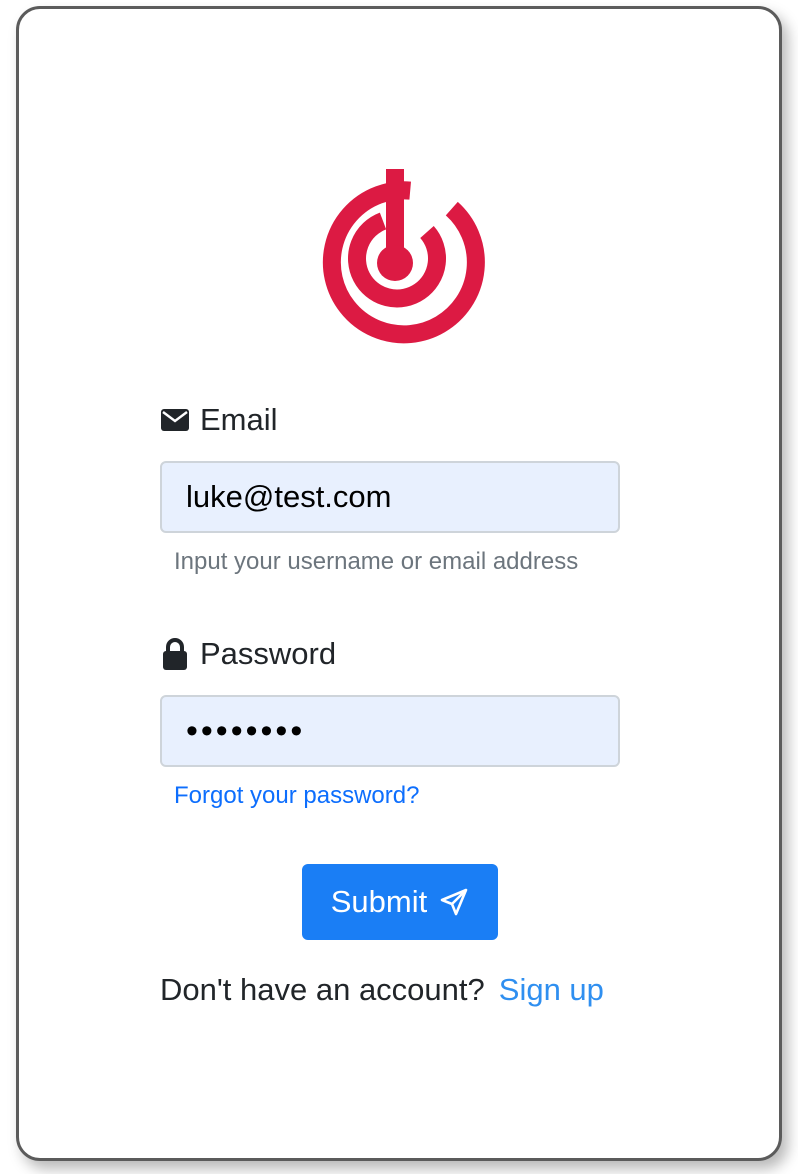 The width and height of the screenshot is (798, 1174). I want to click on target-radar-logo-icon, so click(403, 256).